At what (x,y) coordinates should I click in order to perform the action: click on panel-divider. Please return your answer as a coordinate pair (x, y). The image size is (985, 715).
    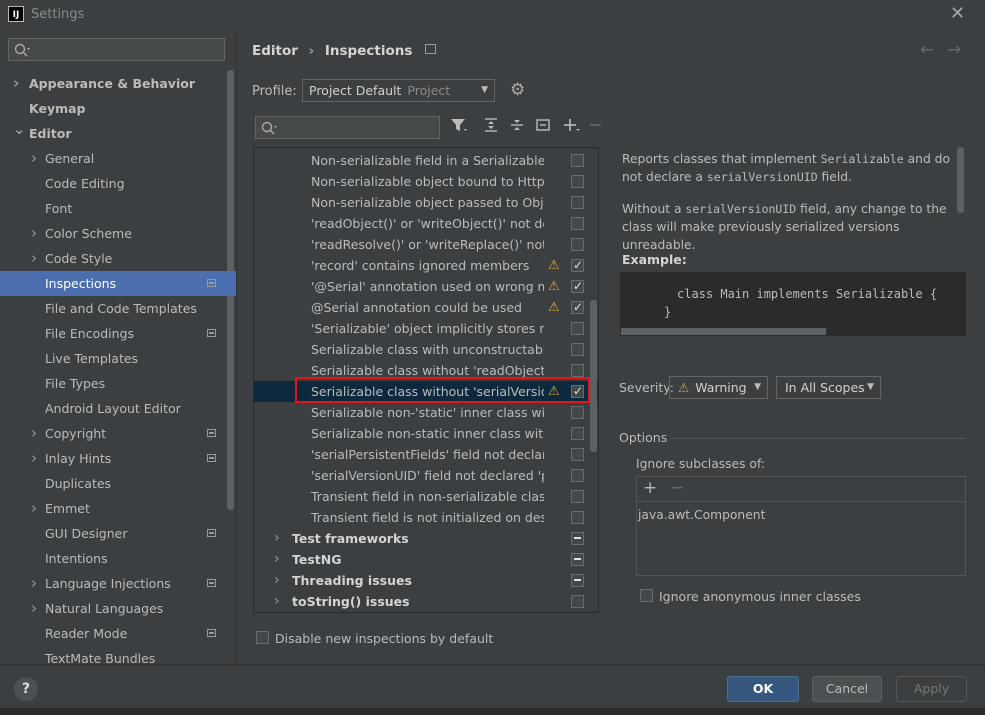
    Looking at the image, I should click on (236, 347).